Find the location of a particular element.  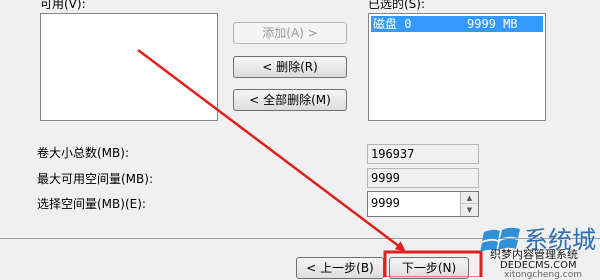

total-size-value: 196937 is located at coordinates (423, 154).